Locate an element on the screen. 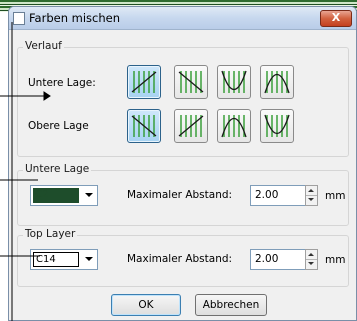 The image size is (357, 321). ok-button: OK is located at coordinates (146, 305).